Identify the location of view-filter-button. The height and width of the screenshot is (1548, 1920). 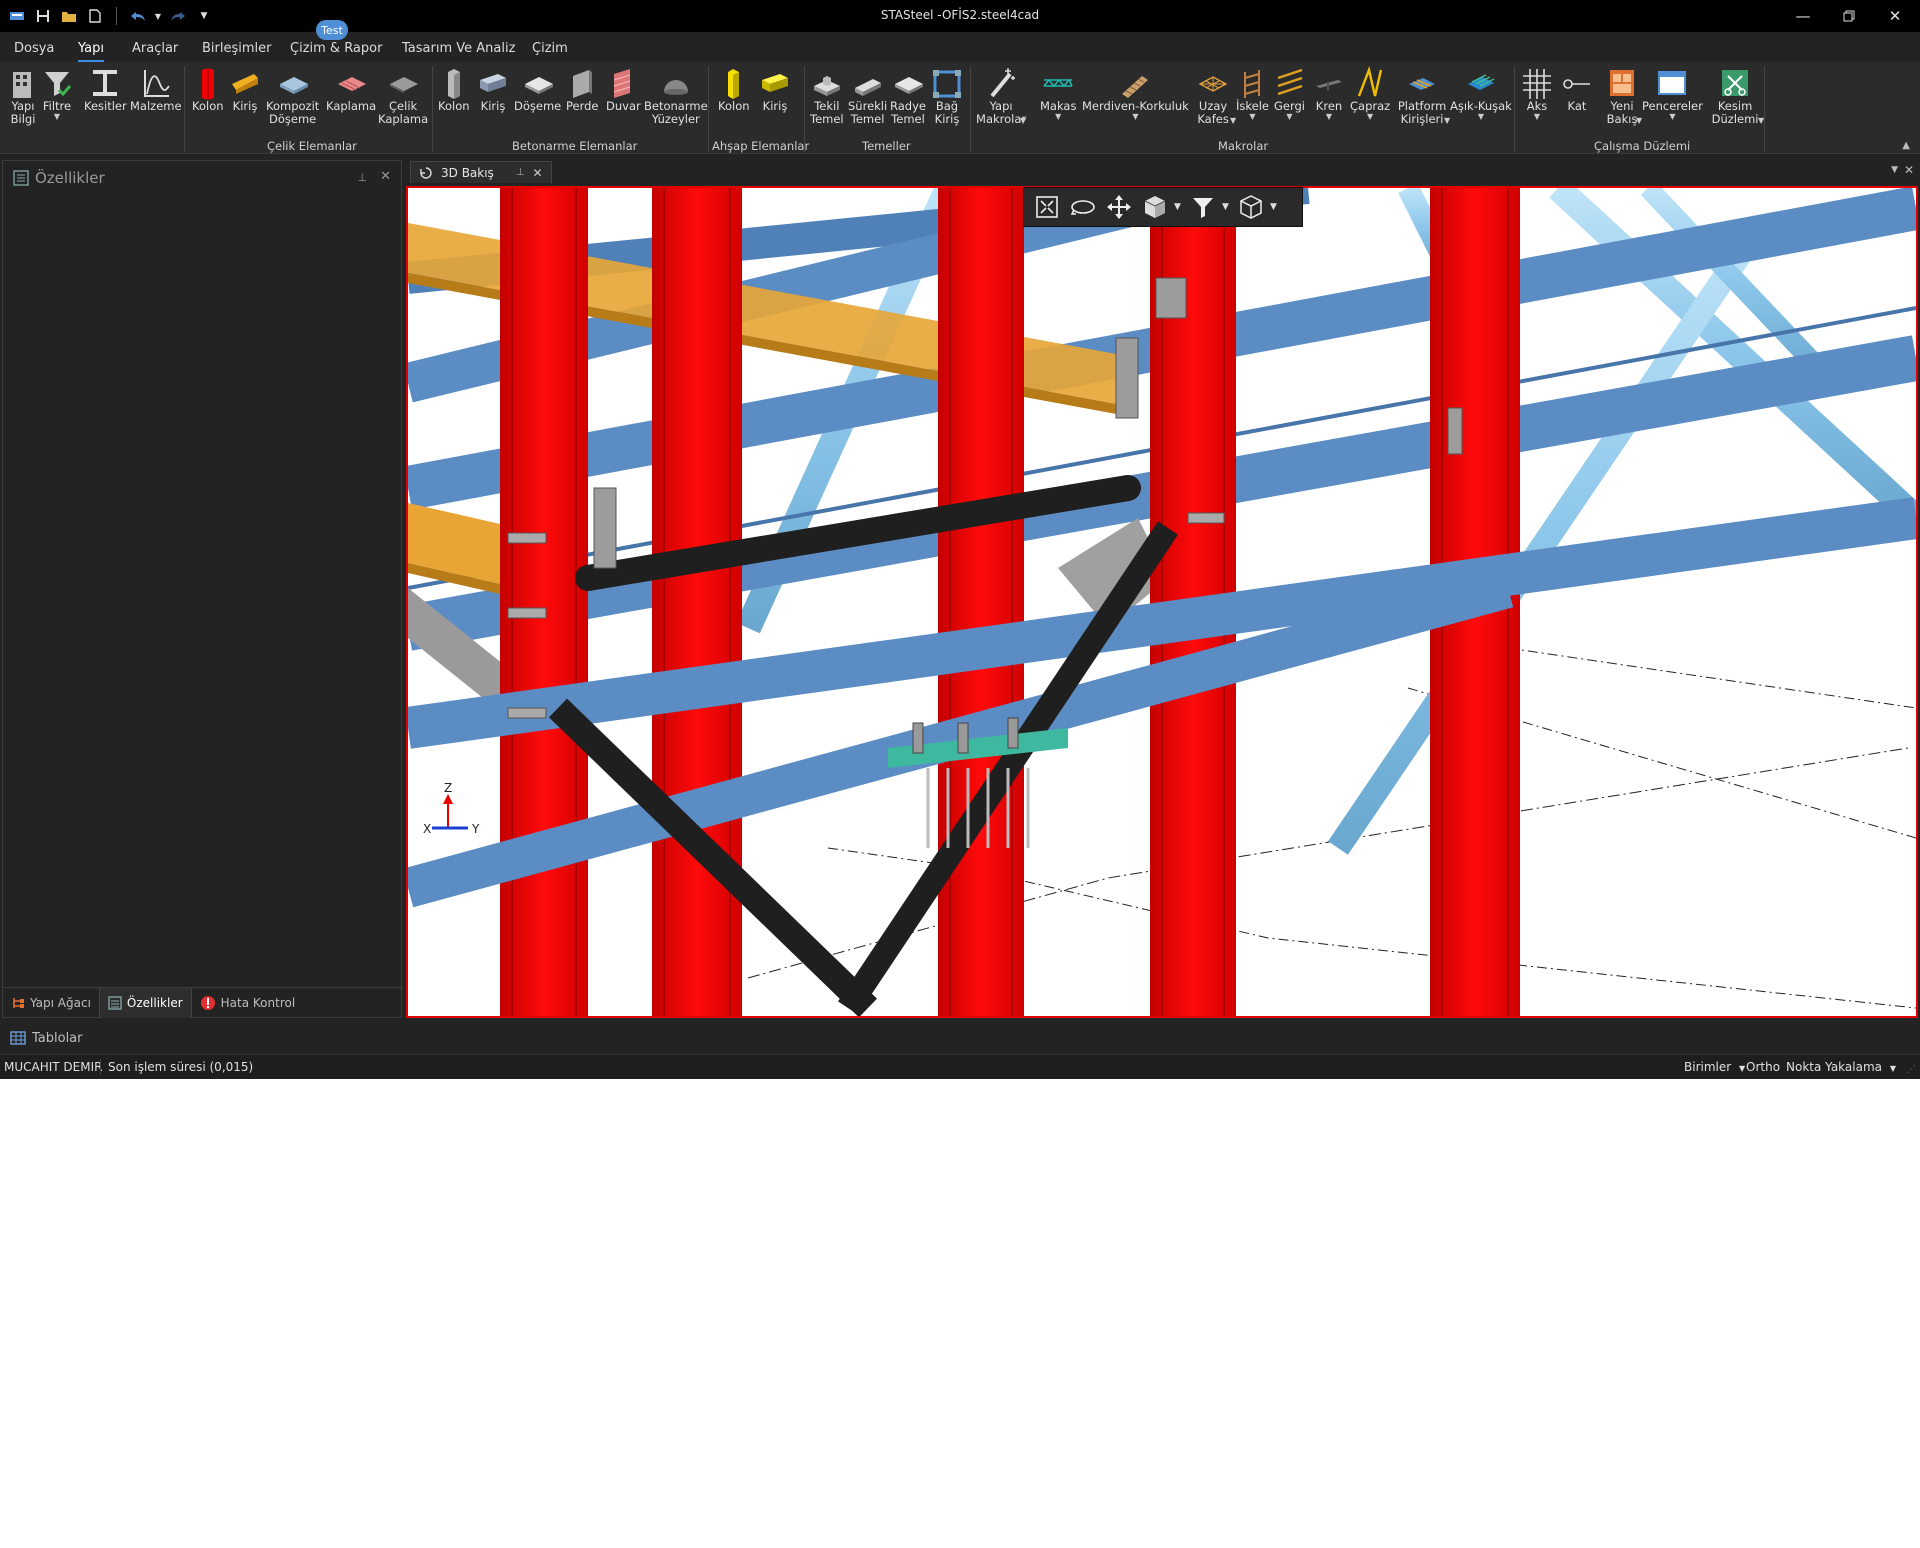
(1203, 207).